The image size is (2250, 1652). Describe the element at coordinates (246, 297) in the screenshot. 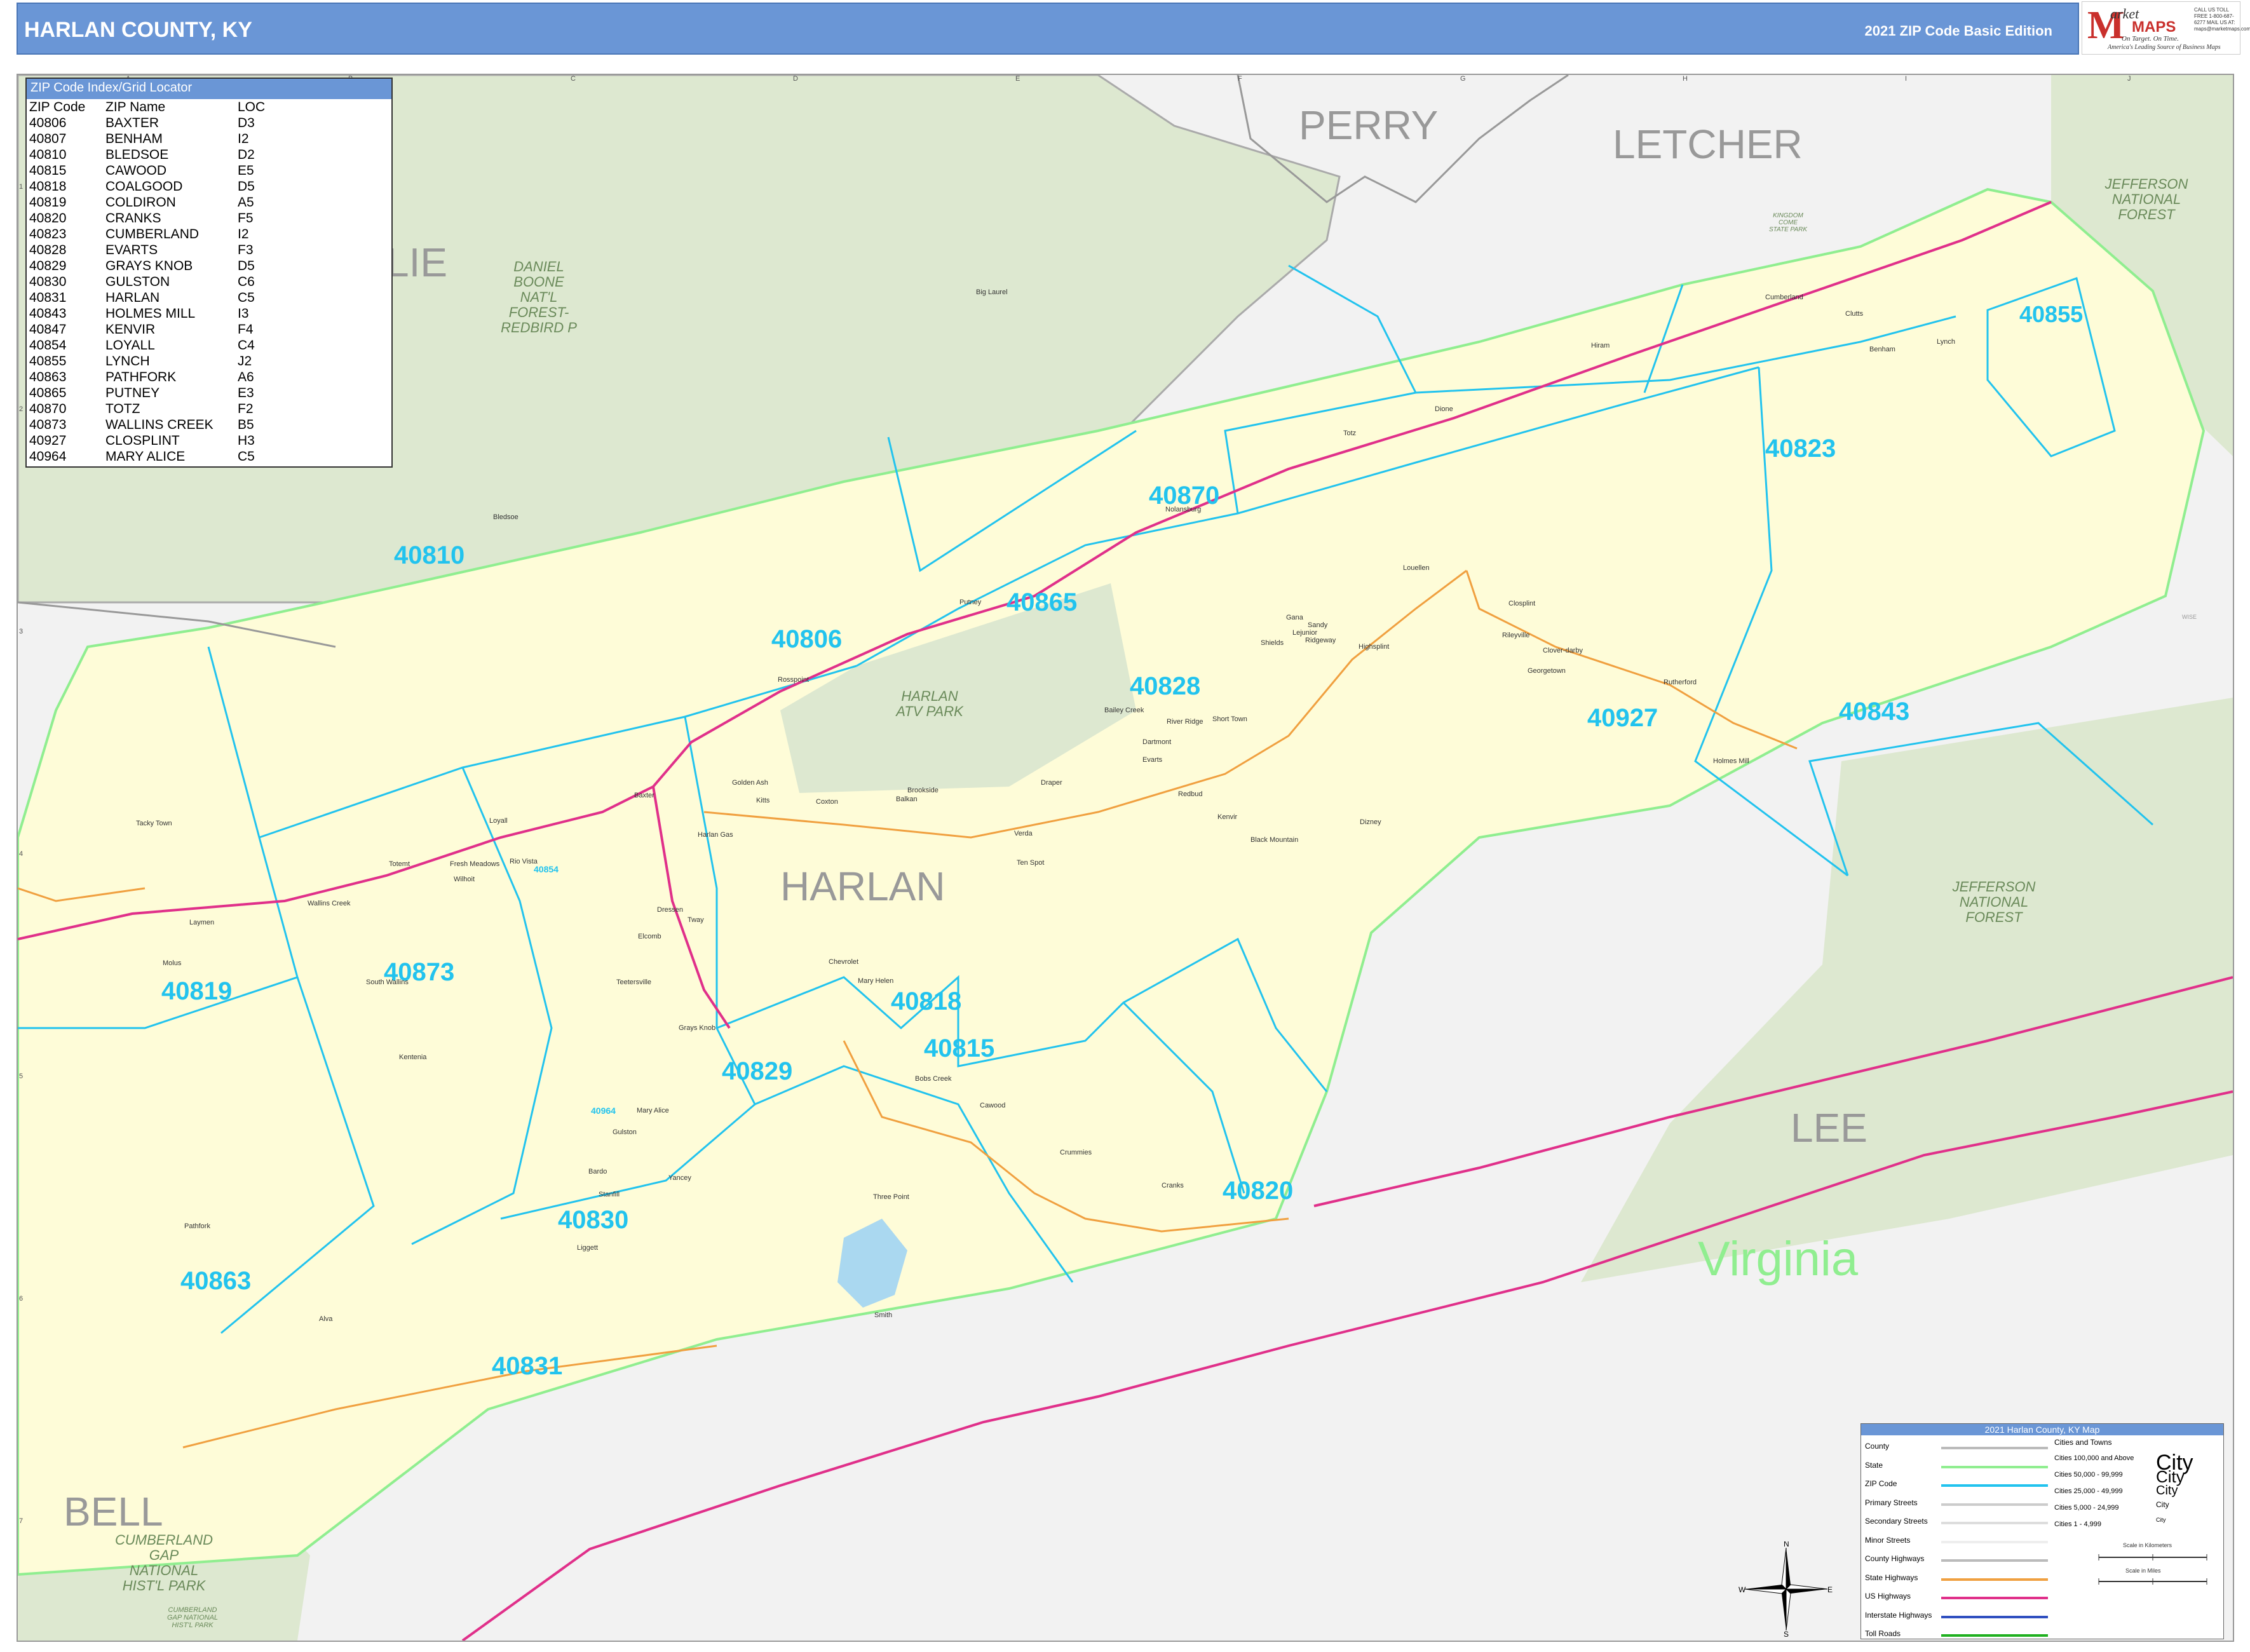

I see `zip-loc-cell: C5` at that location.